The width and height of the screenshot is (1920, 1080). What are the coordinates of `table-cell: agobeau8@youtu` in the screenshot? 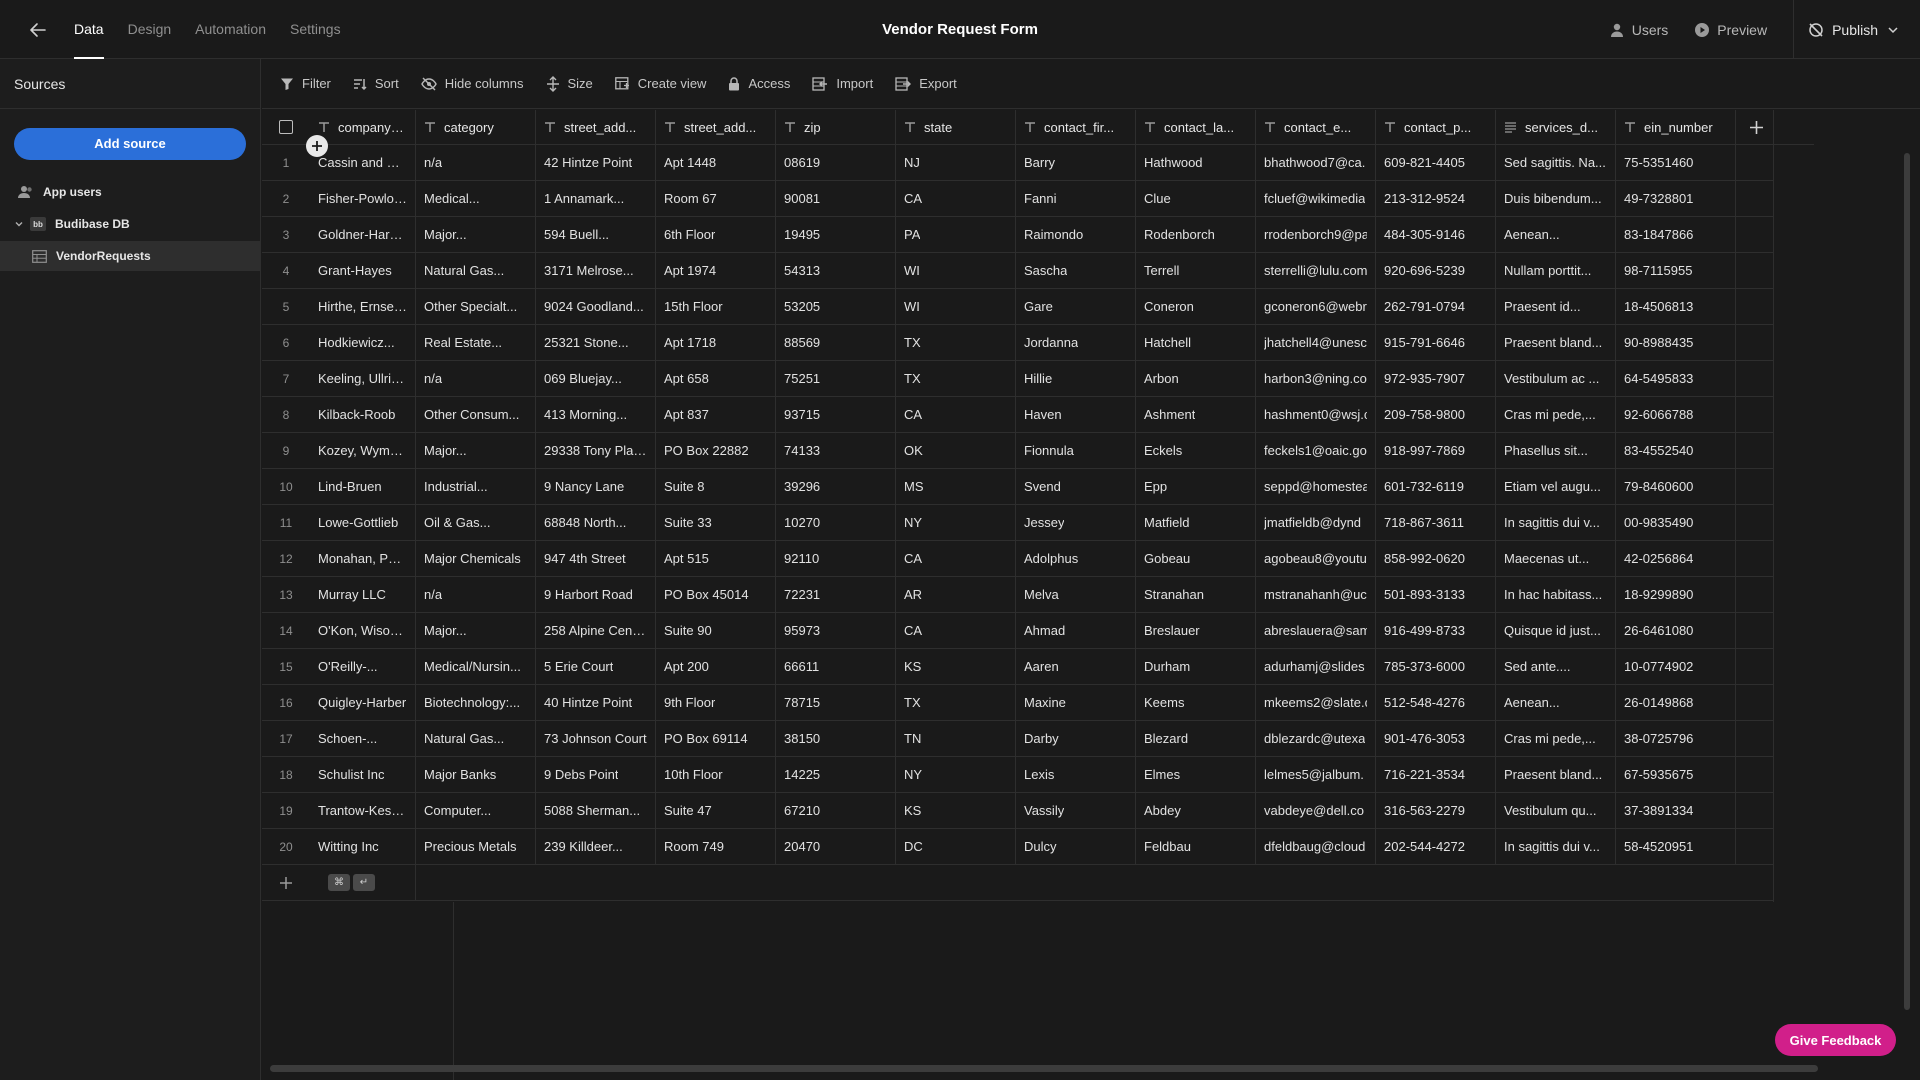 It's located at (1316, 558).